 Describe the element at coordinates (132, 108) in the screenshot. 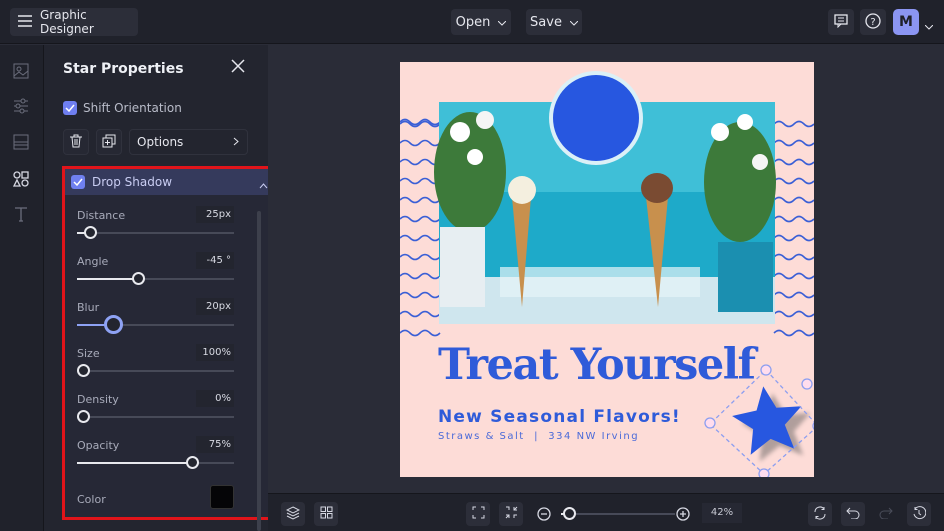

I see `shift-orientation-label: Shift Orientation` at that location.